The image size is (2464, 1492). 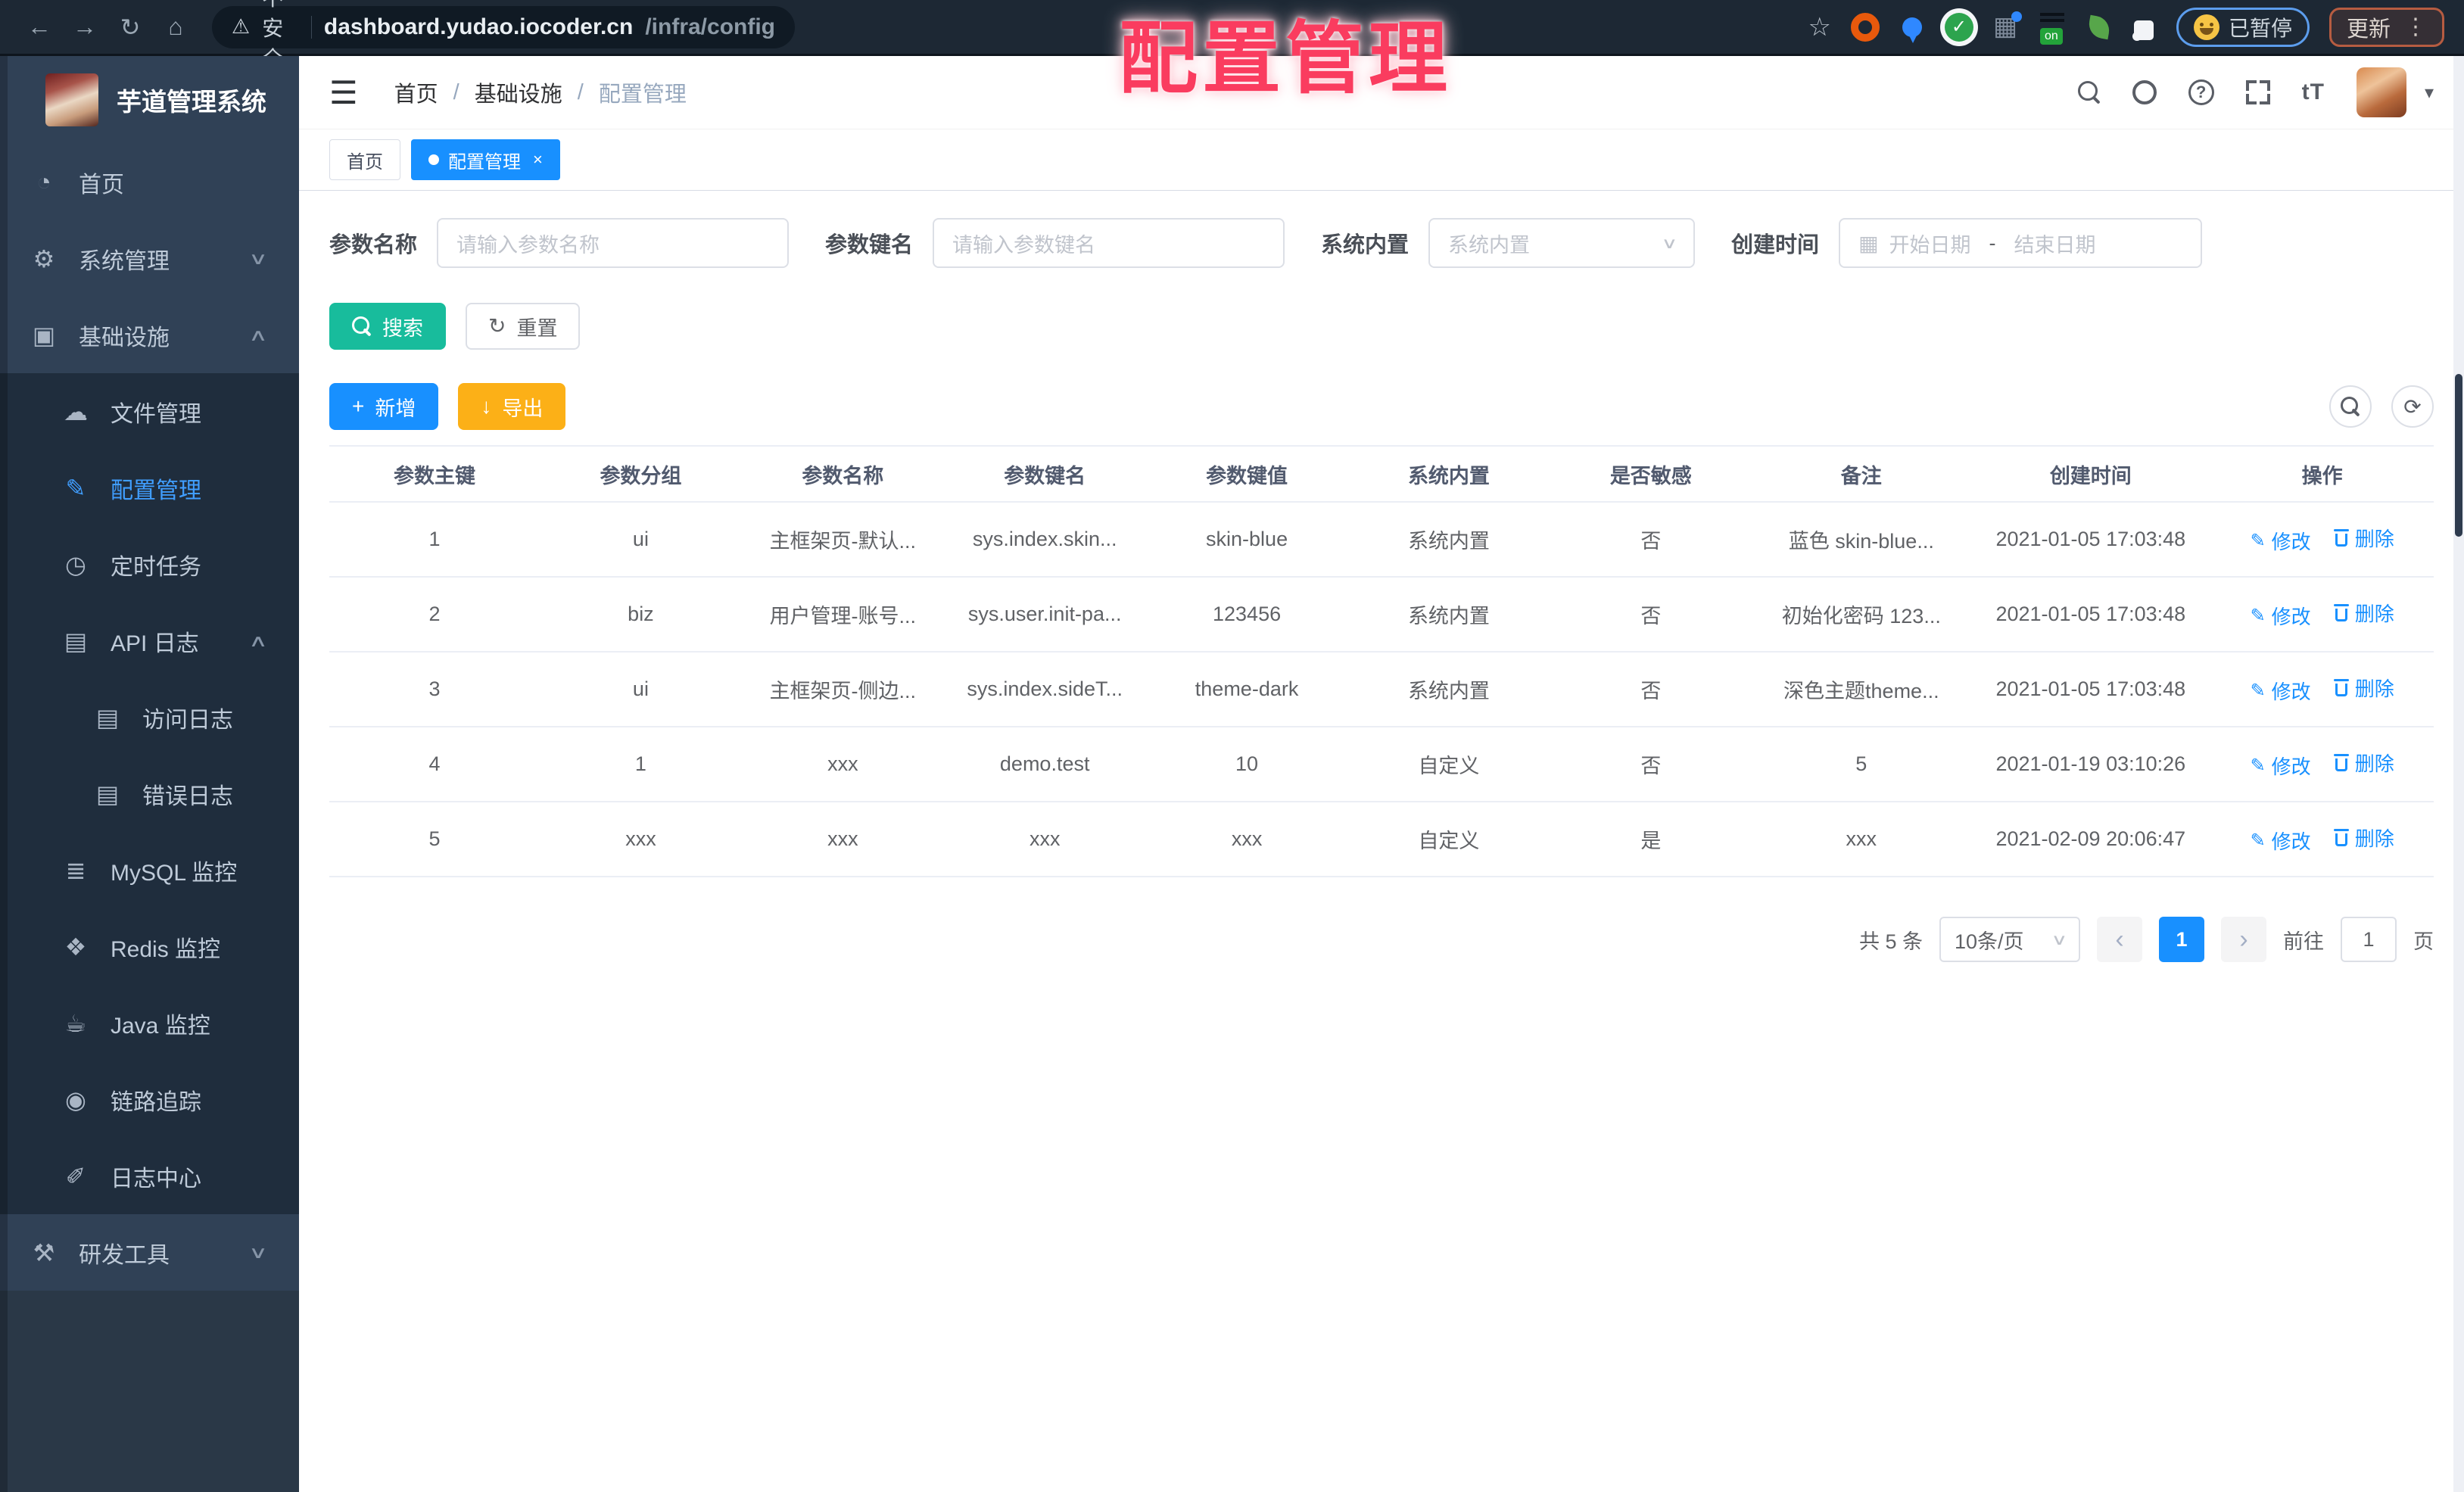 I want to click on fullscreen-icon, so click(x=2257, y=92).